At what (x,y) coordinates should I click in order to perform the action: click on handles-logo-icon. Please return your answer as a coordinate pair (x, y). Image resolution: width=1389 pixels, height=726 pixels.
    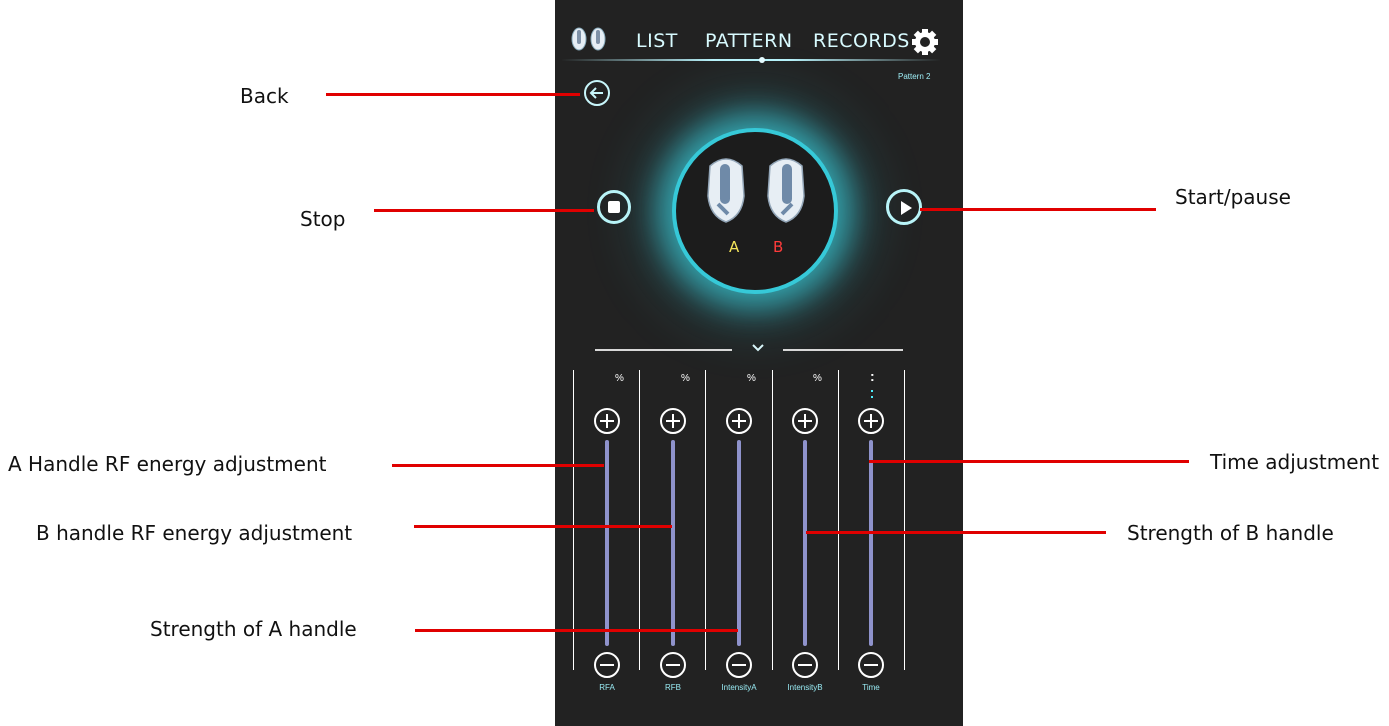
    Looking at the image, I should click on (589, 40).